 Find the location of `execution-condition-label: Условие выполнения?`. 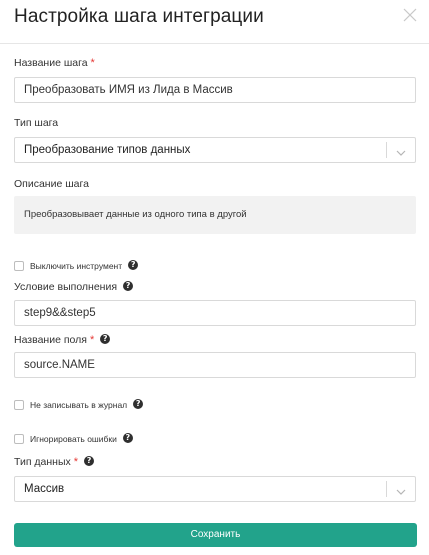

execution-condition-label: Условие выполнения? is located at coordinates (74, 287).